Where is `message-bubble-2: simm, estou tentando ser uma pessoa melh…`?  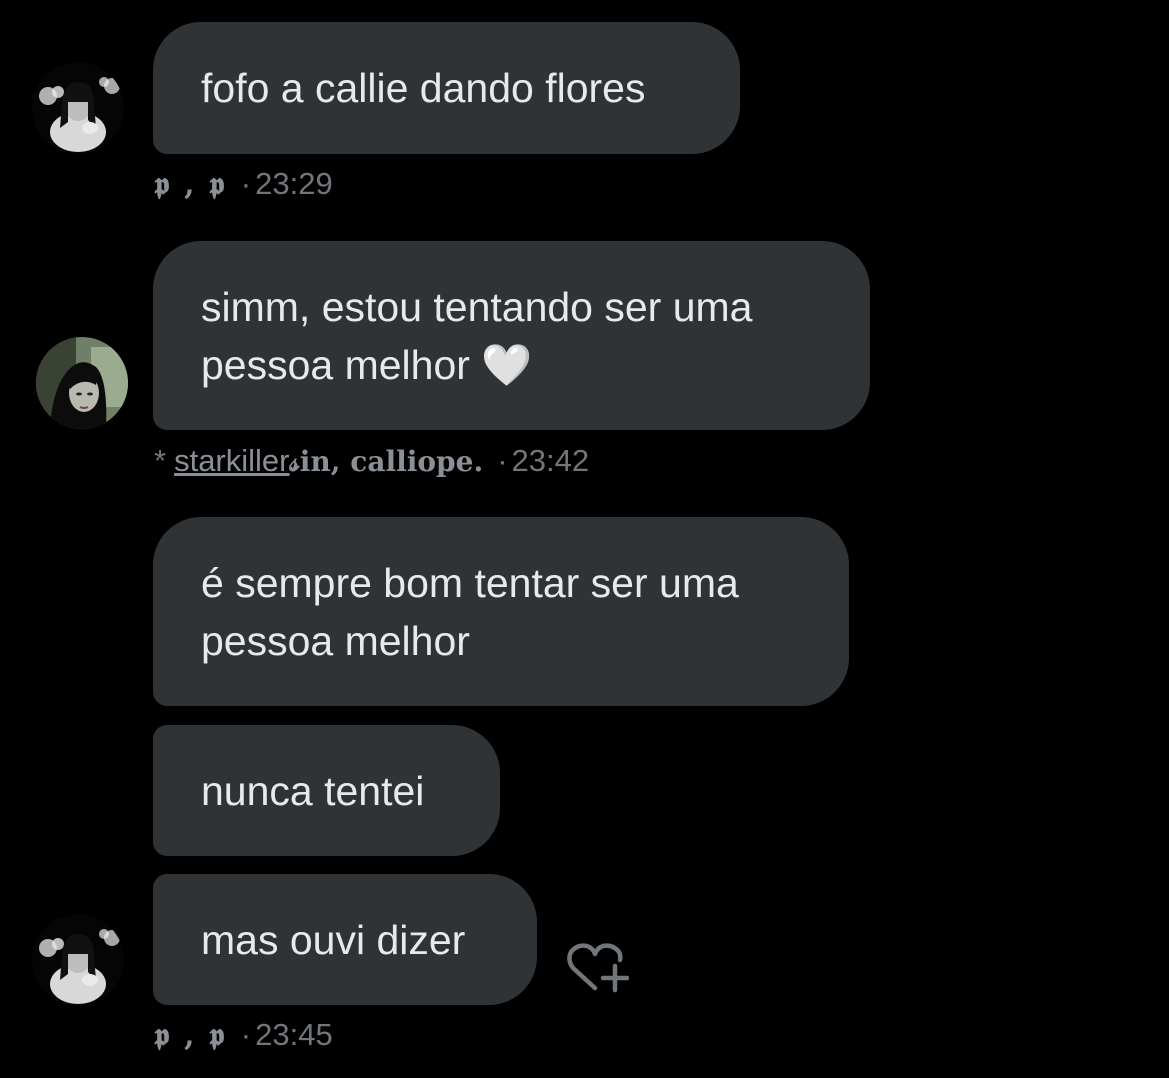 message-bubble-2: simm, estou tentando ser uma pessoa melh… is located at coordinates (511, 335).